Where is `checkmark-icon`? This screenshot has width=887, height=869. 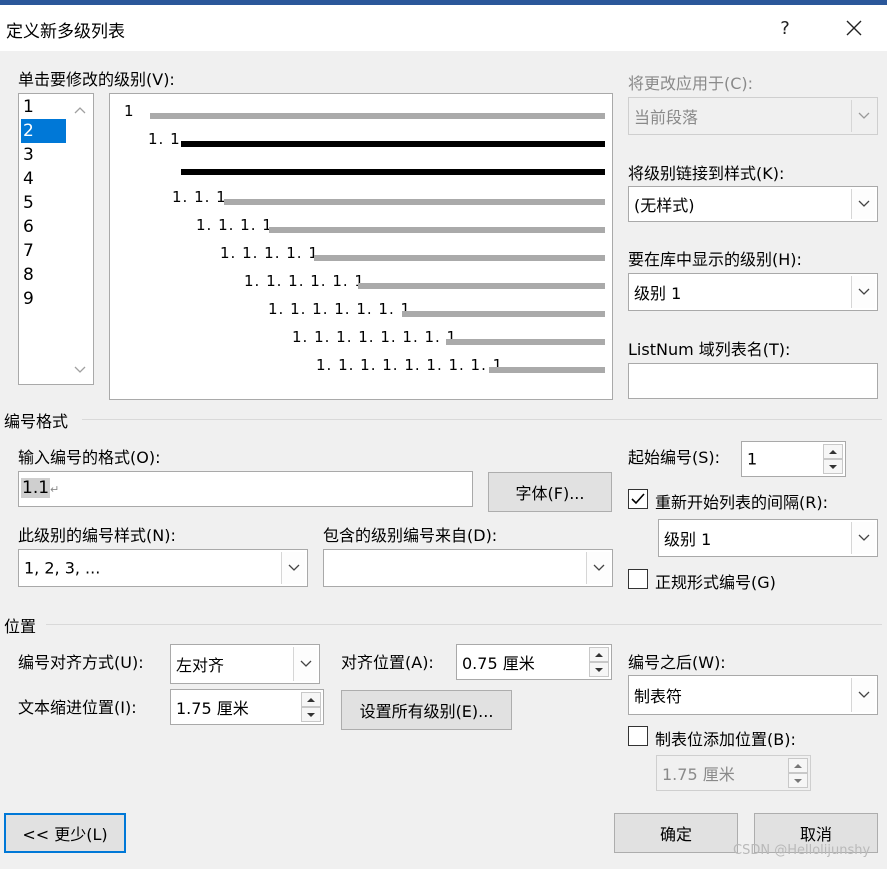 checkmark-icon is located at coordinates (638, 499).